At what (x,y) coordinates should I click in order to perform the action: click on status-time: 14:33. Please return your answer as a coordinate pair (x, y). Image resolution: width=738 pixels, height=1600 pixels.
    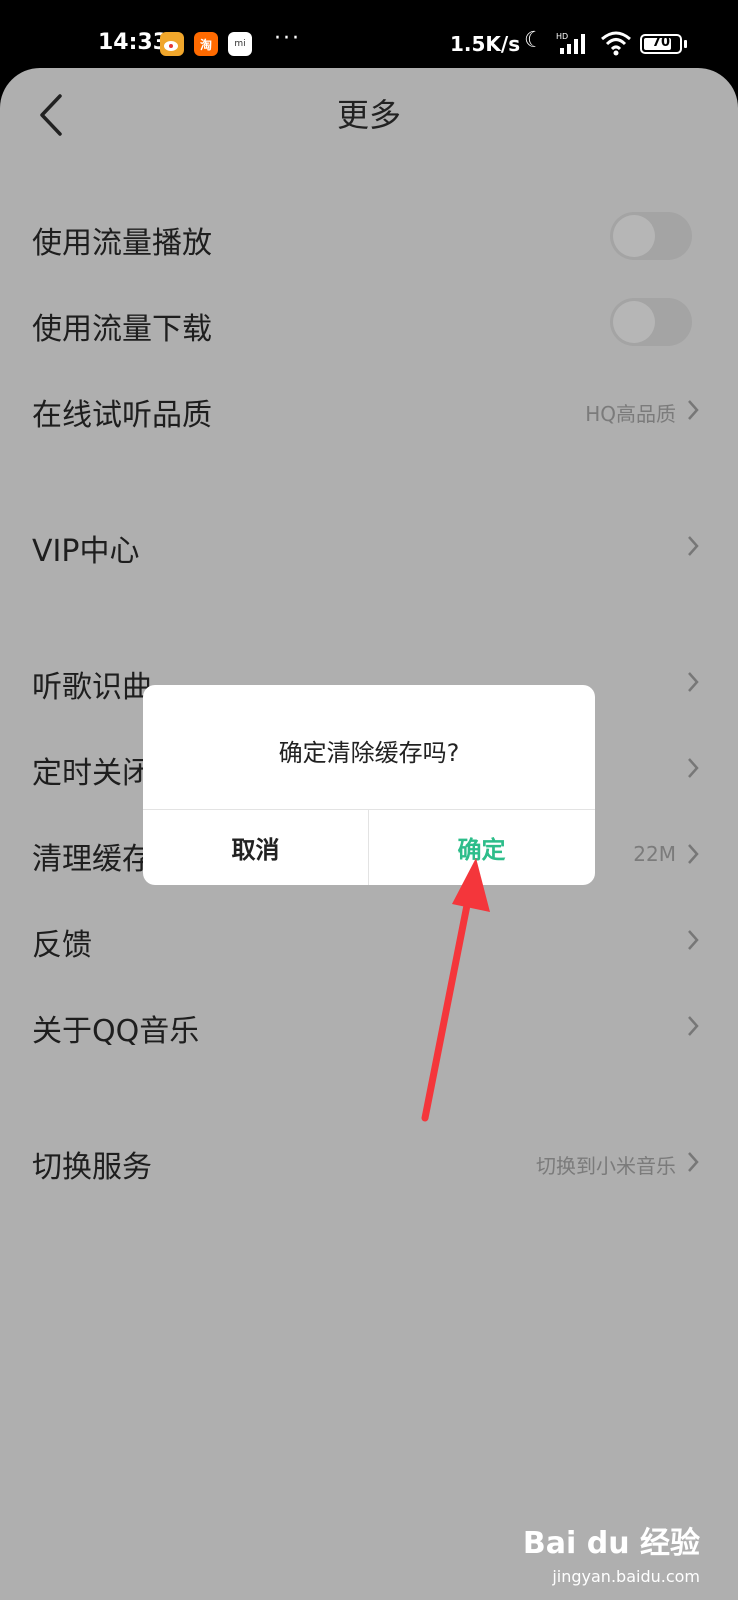
    Looking at the image, I should click on (133, 42).